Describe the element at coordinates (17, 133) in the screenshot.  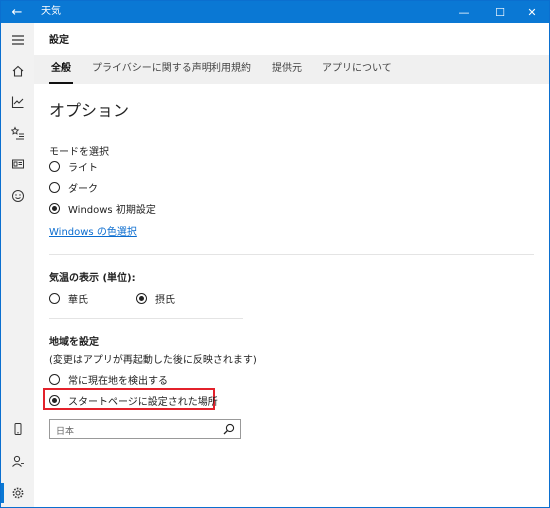
I see `favorites-icon` at that location.